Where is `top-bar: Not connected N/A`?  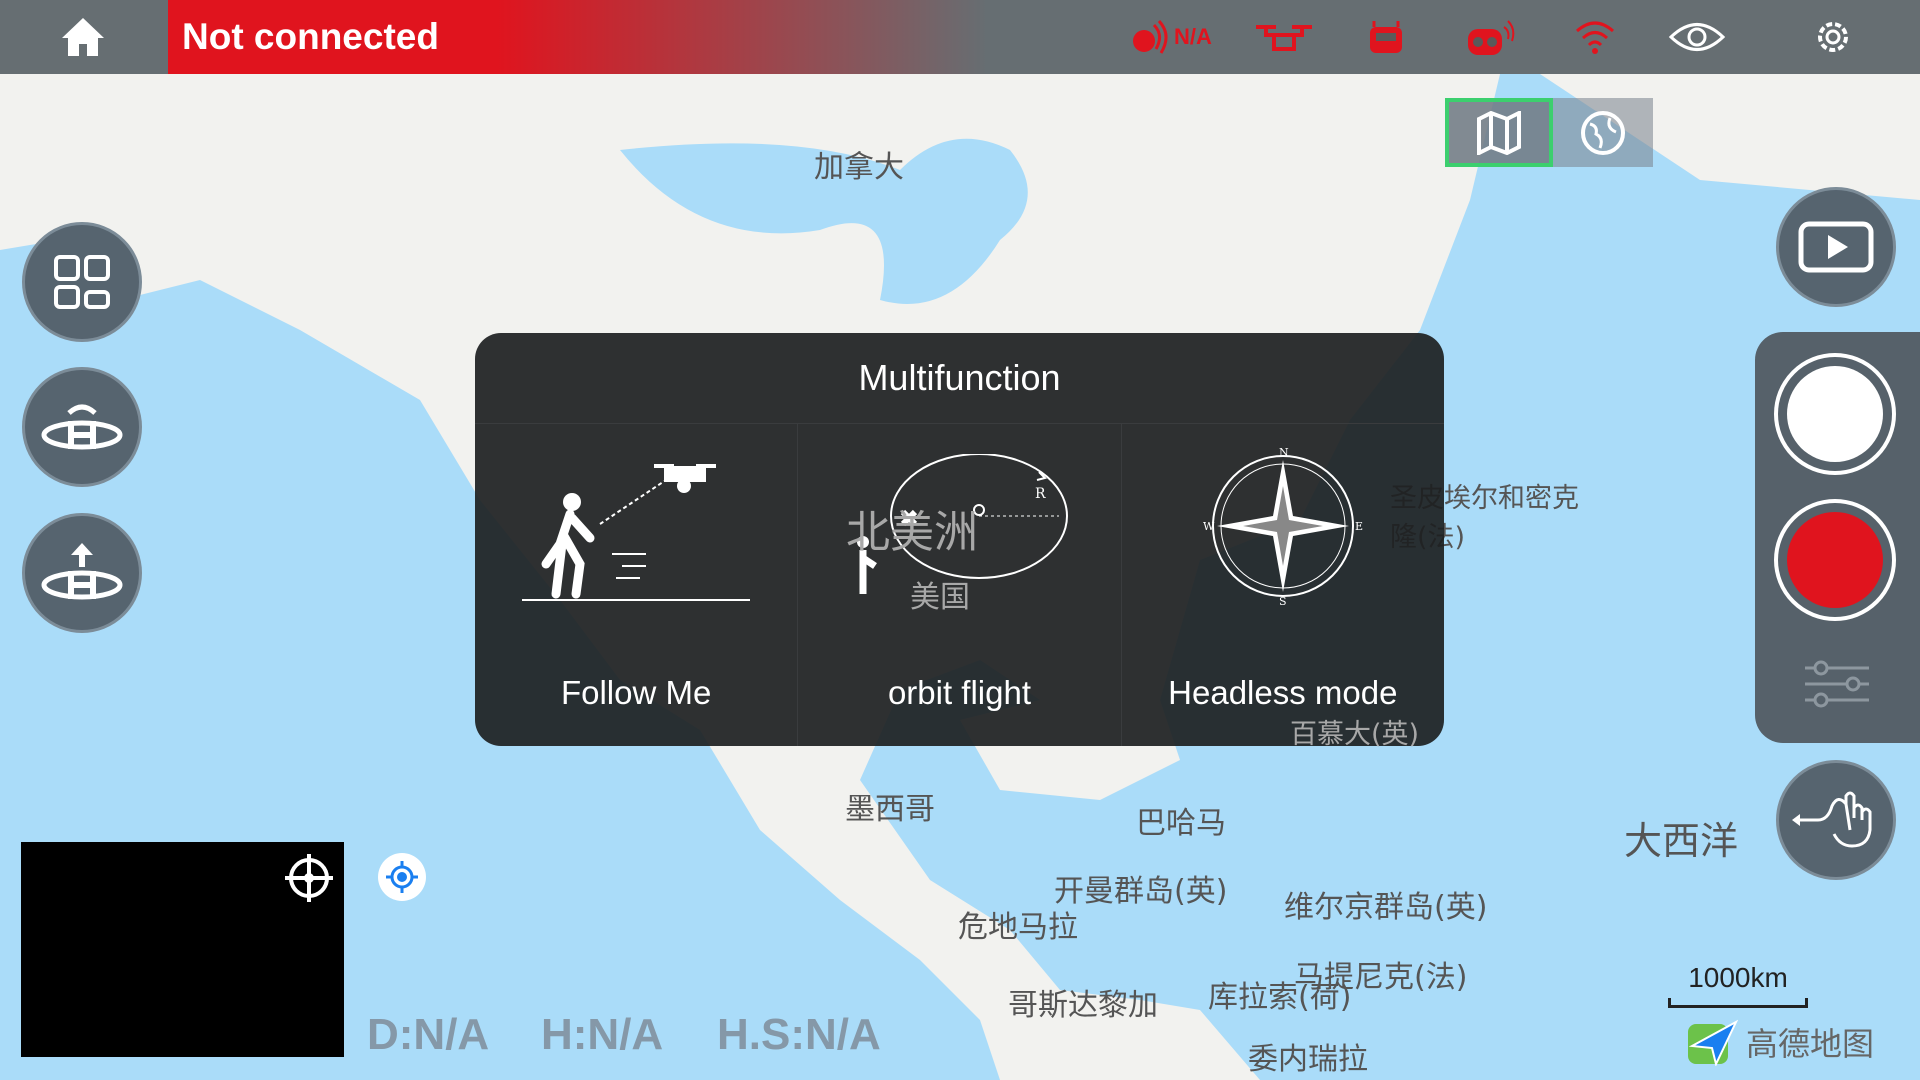
top-bar: Not connected N/A is located at coordinates (960, 37).